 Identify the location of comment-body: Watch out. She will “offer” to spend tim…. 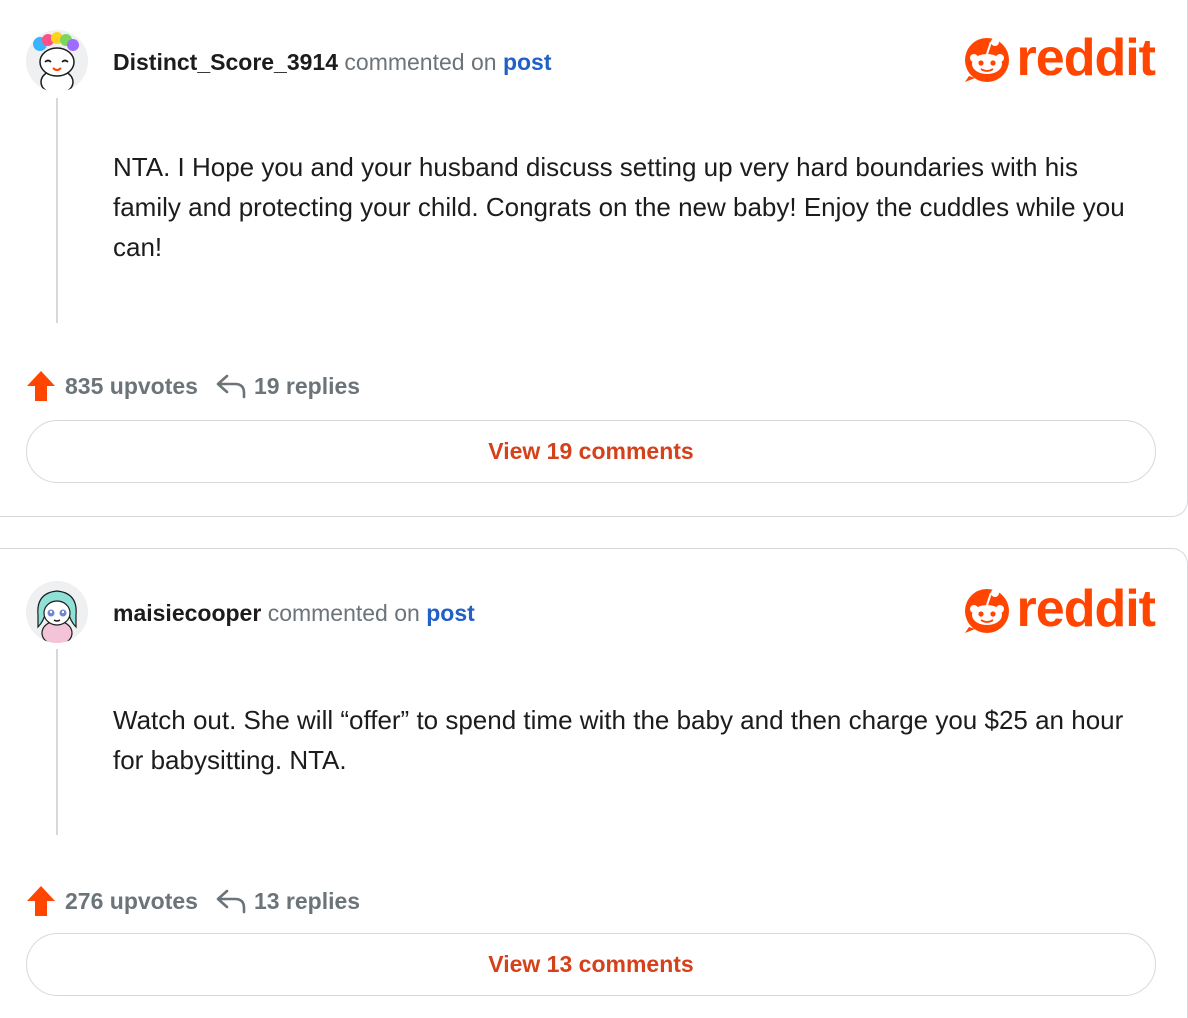
(618, 740).